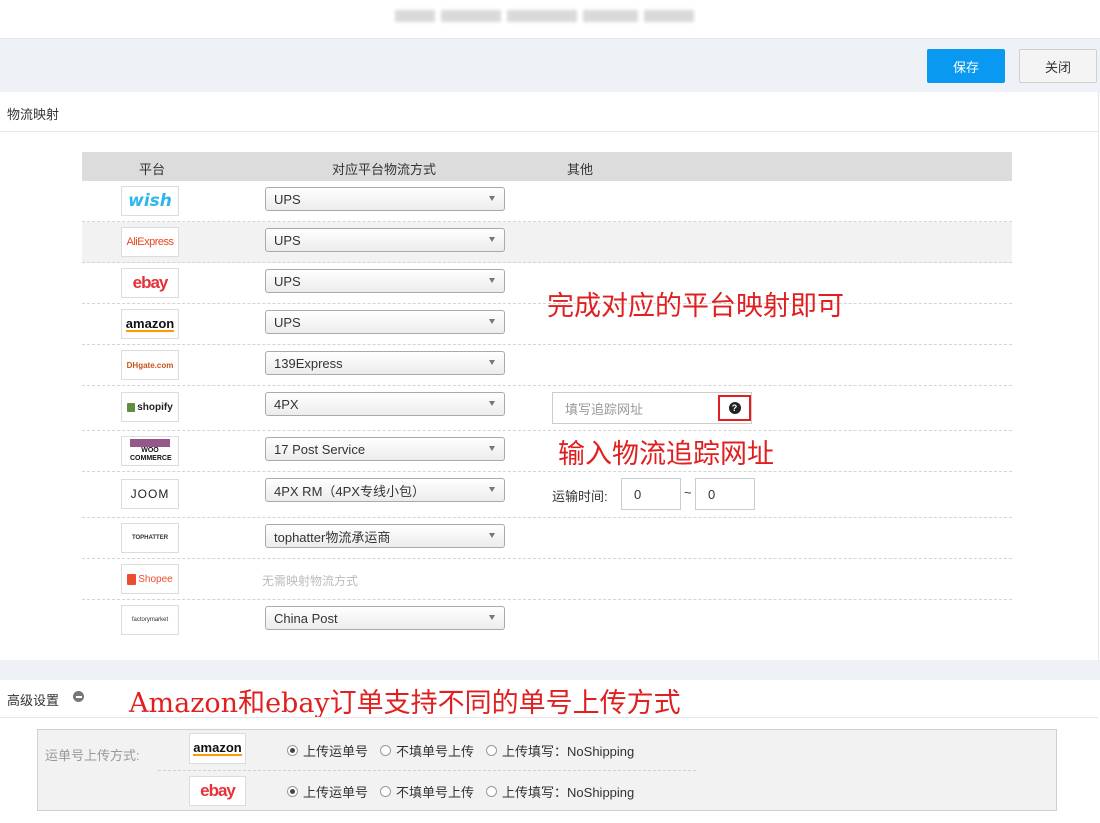  Describe the element at coordinates (150, 365) in the screenshot. I see `dhgate-logo: DHgate.com` at that location.